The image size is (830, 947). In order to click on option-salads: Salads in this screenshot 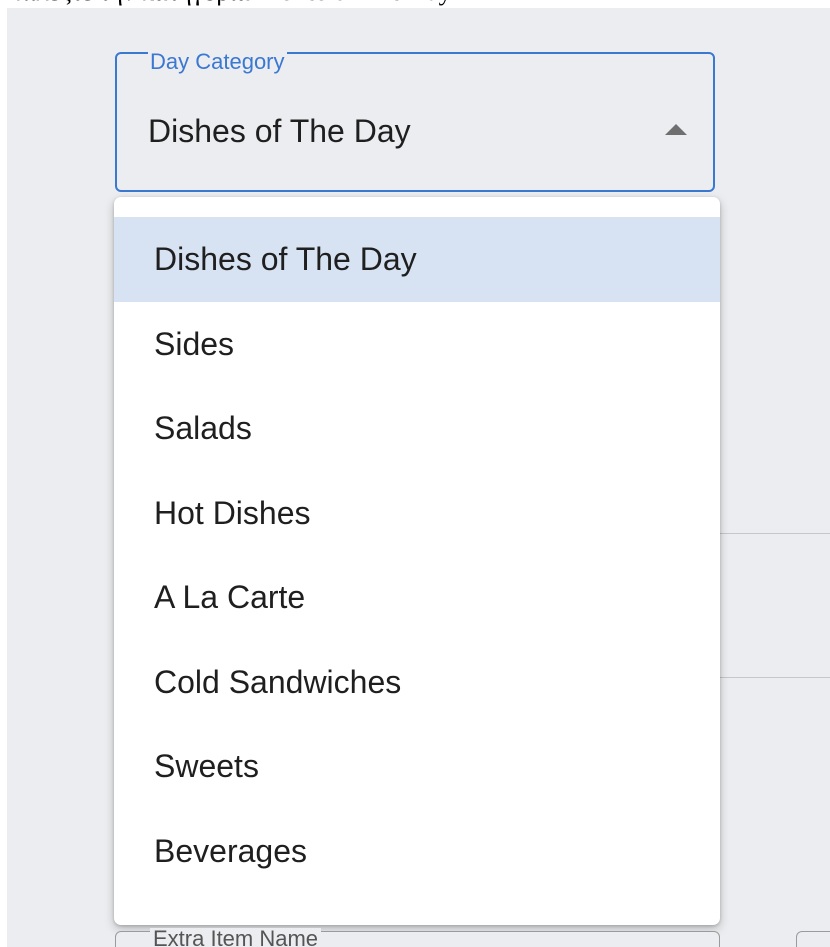, I will do `click(417, 428)`.